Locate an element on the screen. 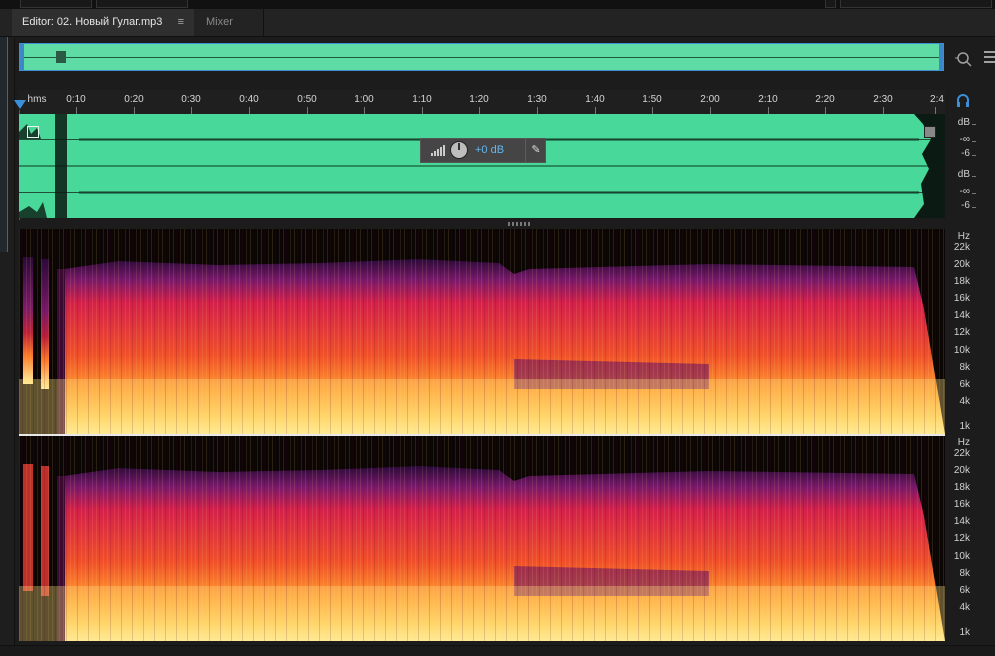 The height and width of the screenshot is (656, 995). zoom-icon is located at coordinates (964, 60).